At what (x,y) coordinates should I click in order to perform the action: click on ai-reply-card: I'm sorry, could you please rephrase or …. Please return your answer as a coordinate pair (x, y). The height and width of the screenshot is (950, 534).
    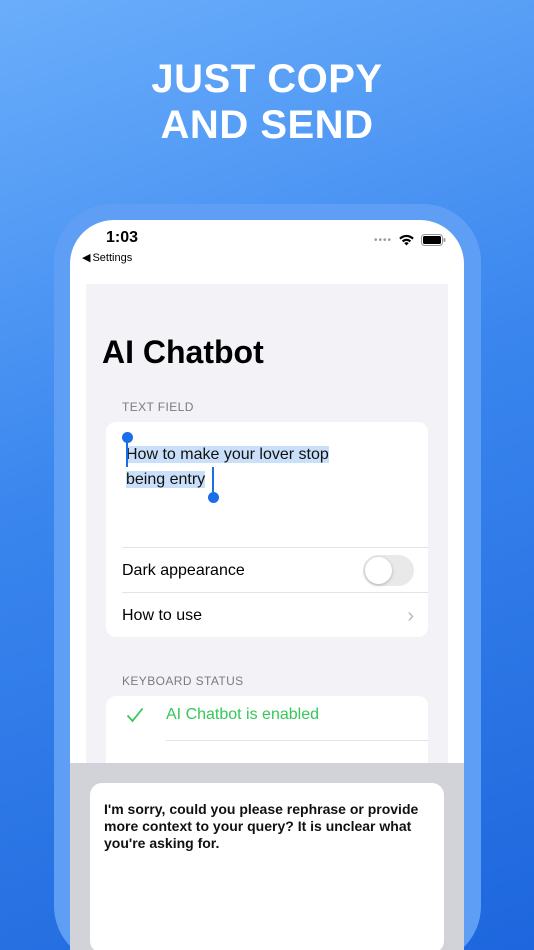
    Looking at the image, I should click on (267, 866).